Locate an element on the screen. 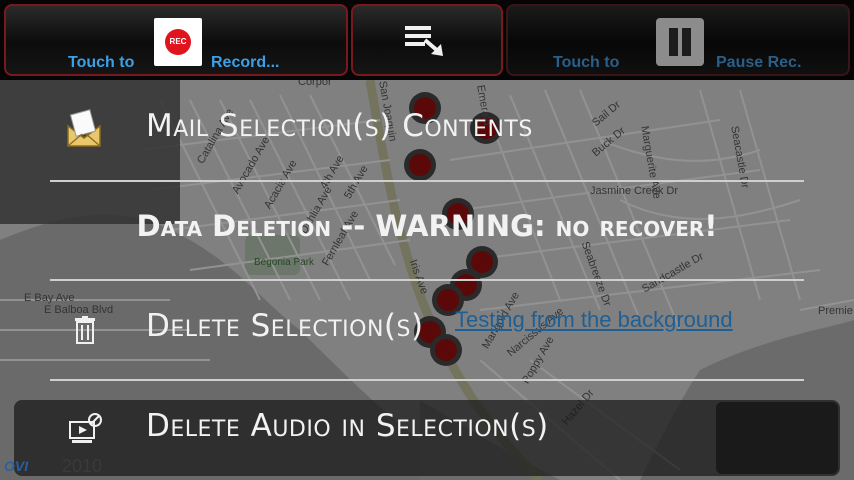 The image size is (854, 480). pause-icon is located at coordinates (680, 42).